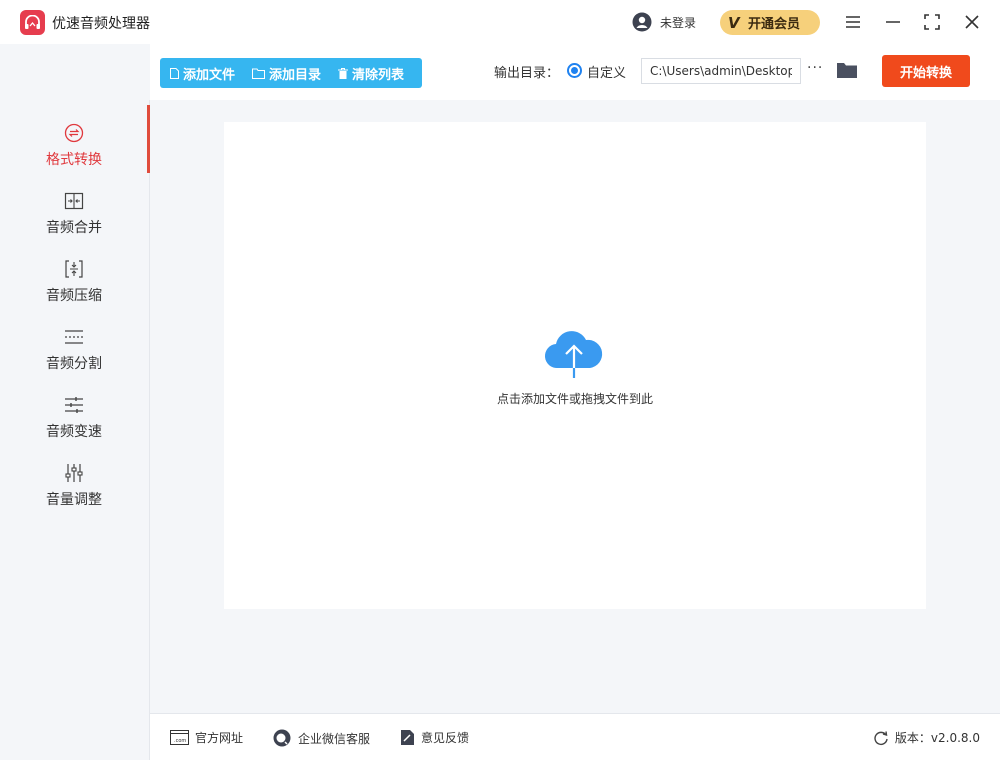 This screenshot has width=1000, height=760. What do you see at coordinates (575, 736) in the screenshot?
I see `footer: .com 官方网址 企业微信客服 意见反馈 版本：v2.0.8.0` at bounding box center [575, 736].